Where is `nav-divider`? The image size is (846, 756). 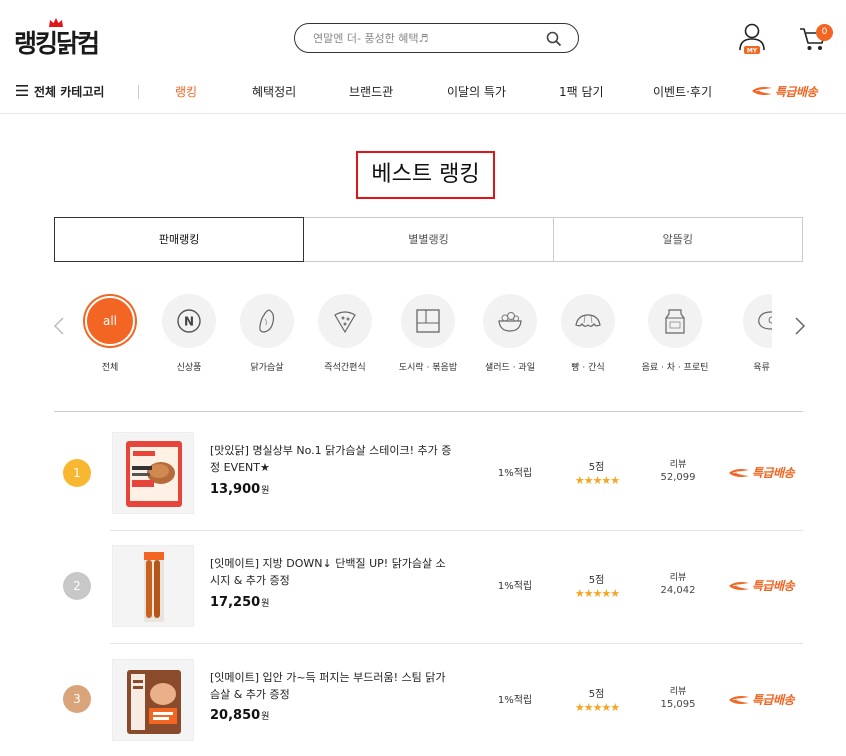 nav-divider is located at coordinates (138, 92).